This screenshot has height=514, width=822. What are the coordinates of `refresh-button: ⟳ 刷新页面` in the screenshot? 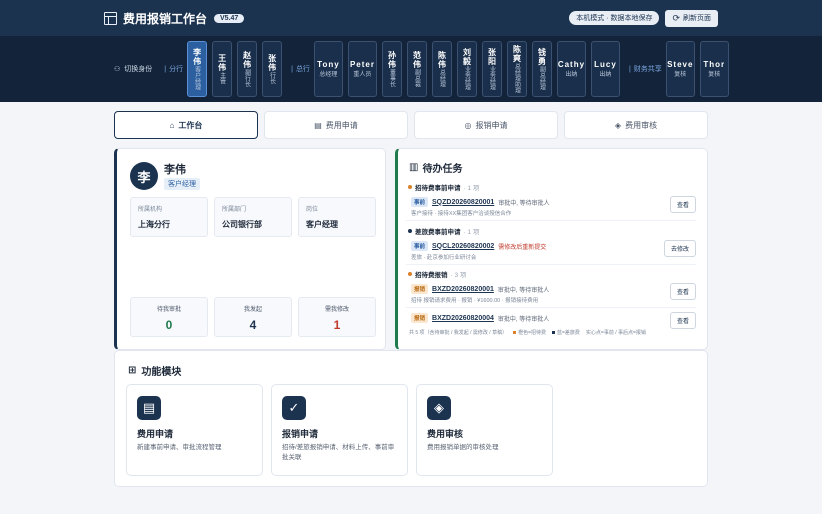 It's located at (691, 18).